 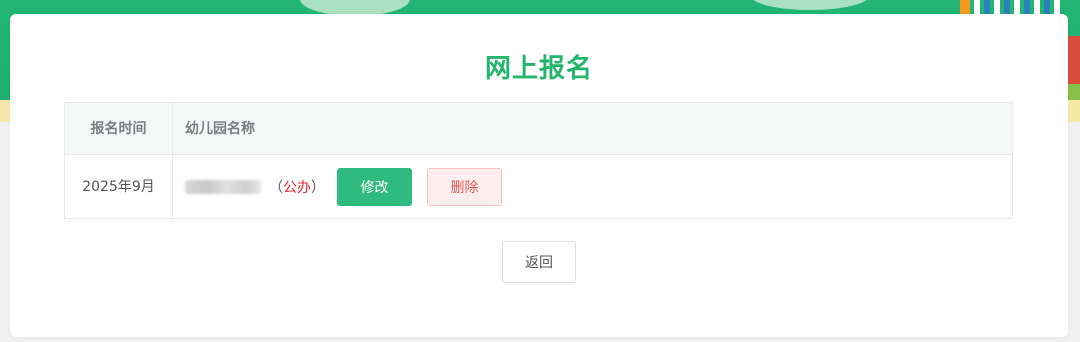 I want to click on redacted-kindergarten-name, so click(x=223, y=187).